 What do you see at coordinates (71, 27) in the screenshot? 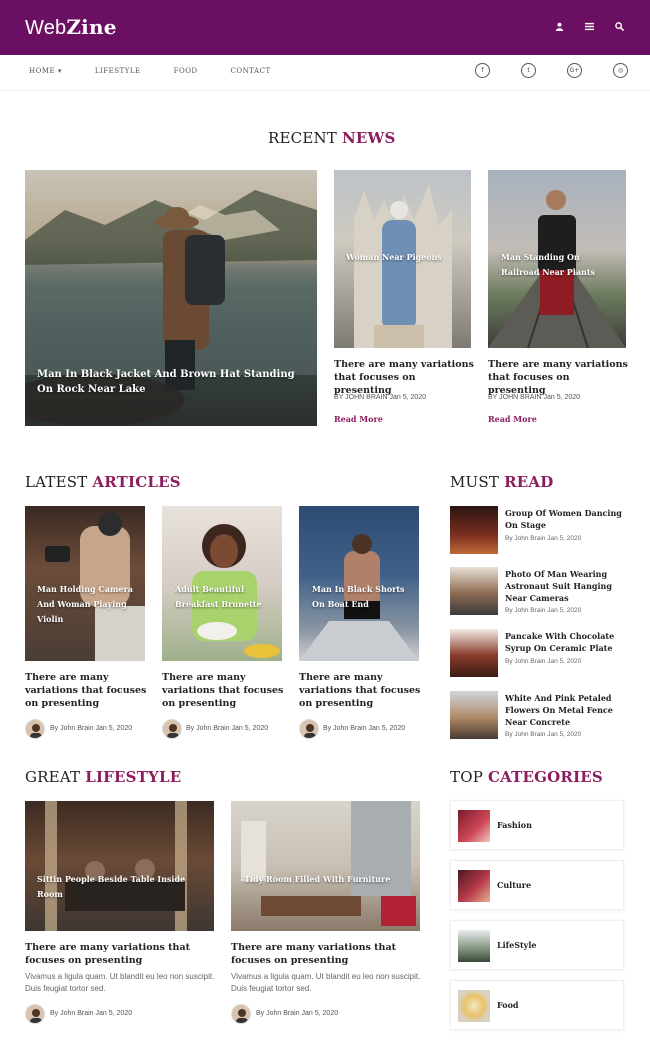
I see `site-logo: WebZine` at bounding box center [71, 27].